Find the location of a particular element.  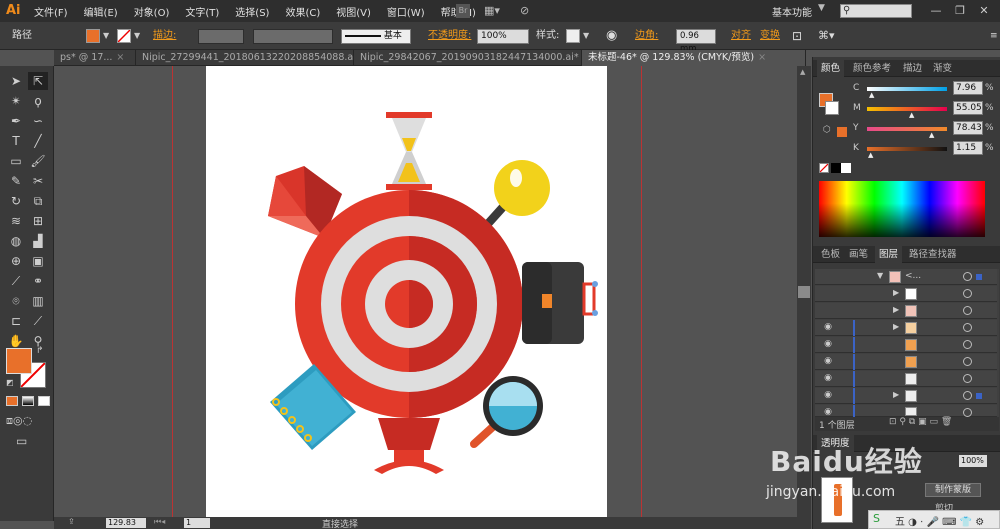

eyedropper-tool-icon: ⟋ is located at coordinates (16, 281).